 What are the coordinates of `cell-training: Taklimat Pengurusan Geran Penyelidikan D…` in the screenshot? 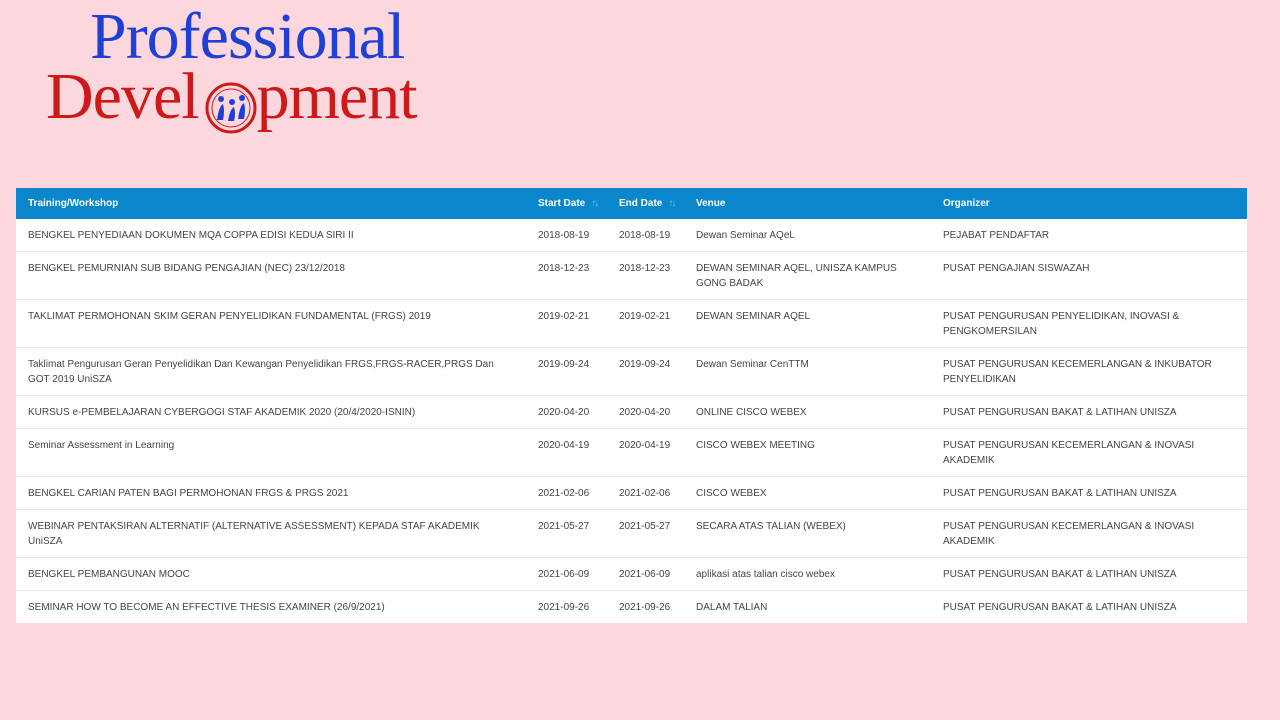 It's located at (271, 371).